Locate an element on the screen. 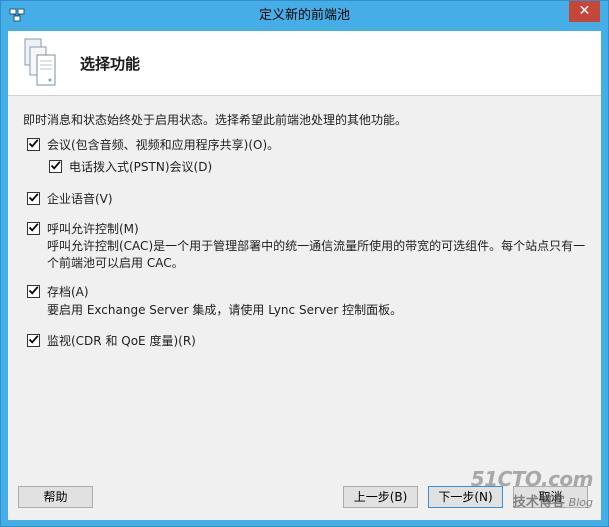 The height and width of the screenshot is (527, 609). archiving-checkbox is located at coordinates (33, 291).